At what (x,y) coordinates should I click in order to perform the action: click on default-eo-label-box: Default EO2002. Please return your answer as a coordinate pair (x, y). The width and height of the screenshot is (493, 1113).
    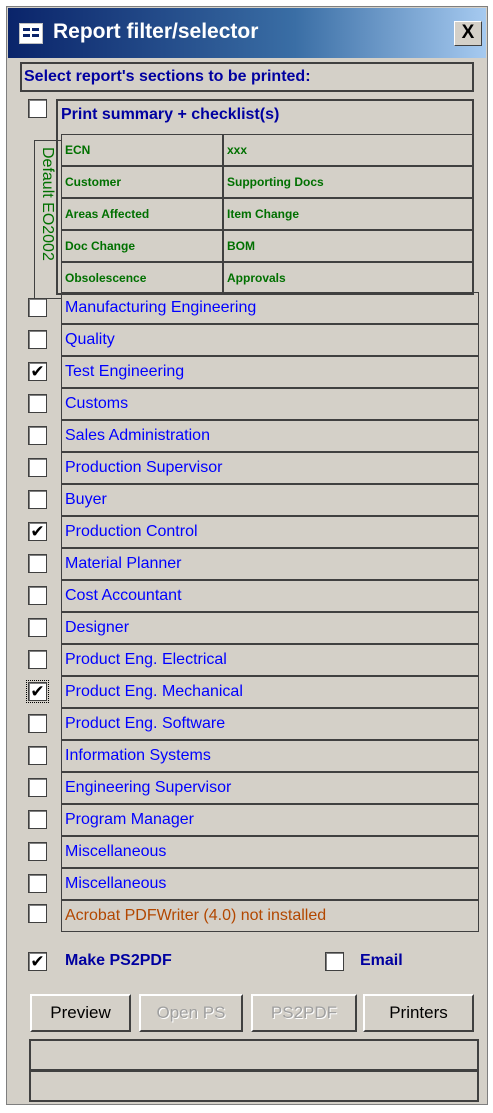
    Looking at the image, I should click on (48, 219).